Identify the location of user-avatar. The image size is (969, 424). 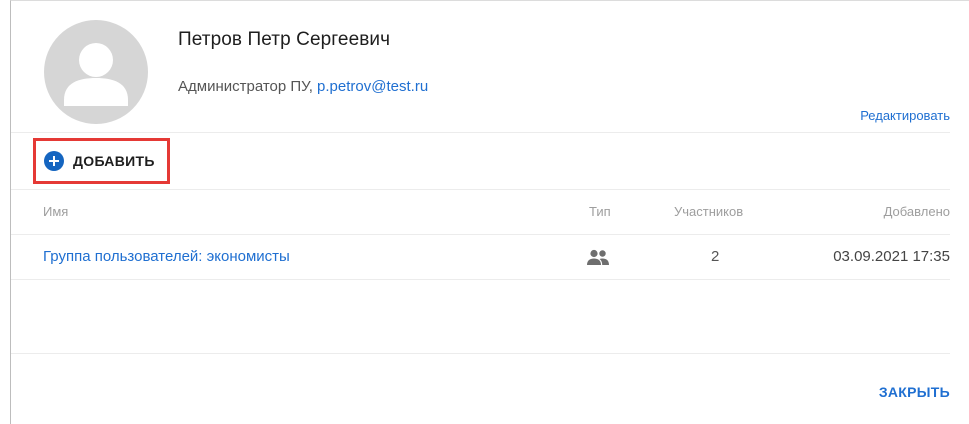
(96, 72).